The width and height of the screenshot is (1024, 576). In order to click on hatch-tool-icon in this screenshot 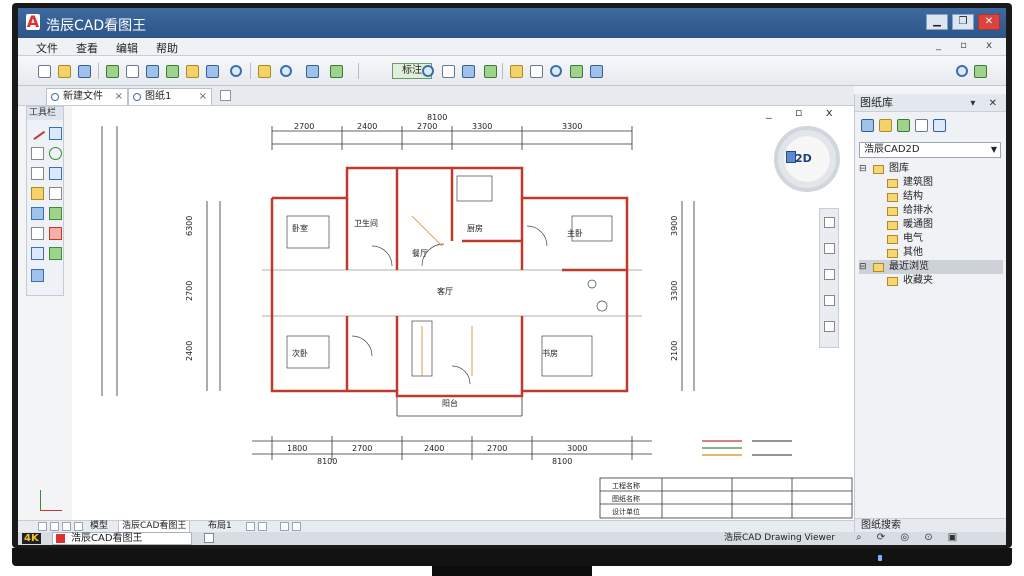, I will do `click(55, 173)`.